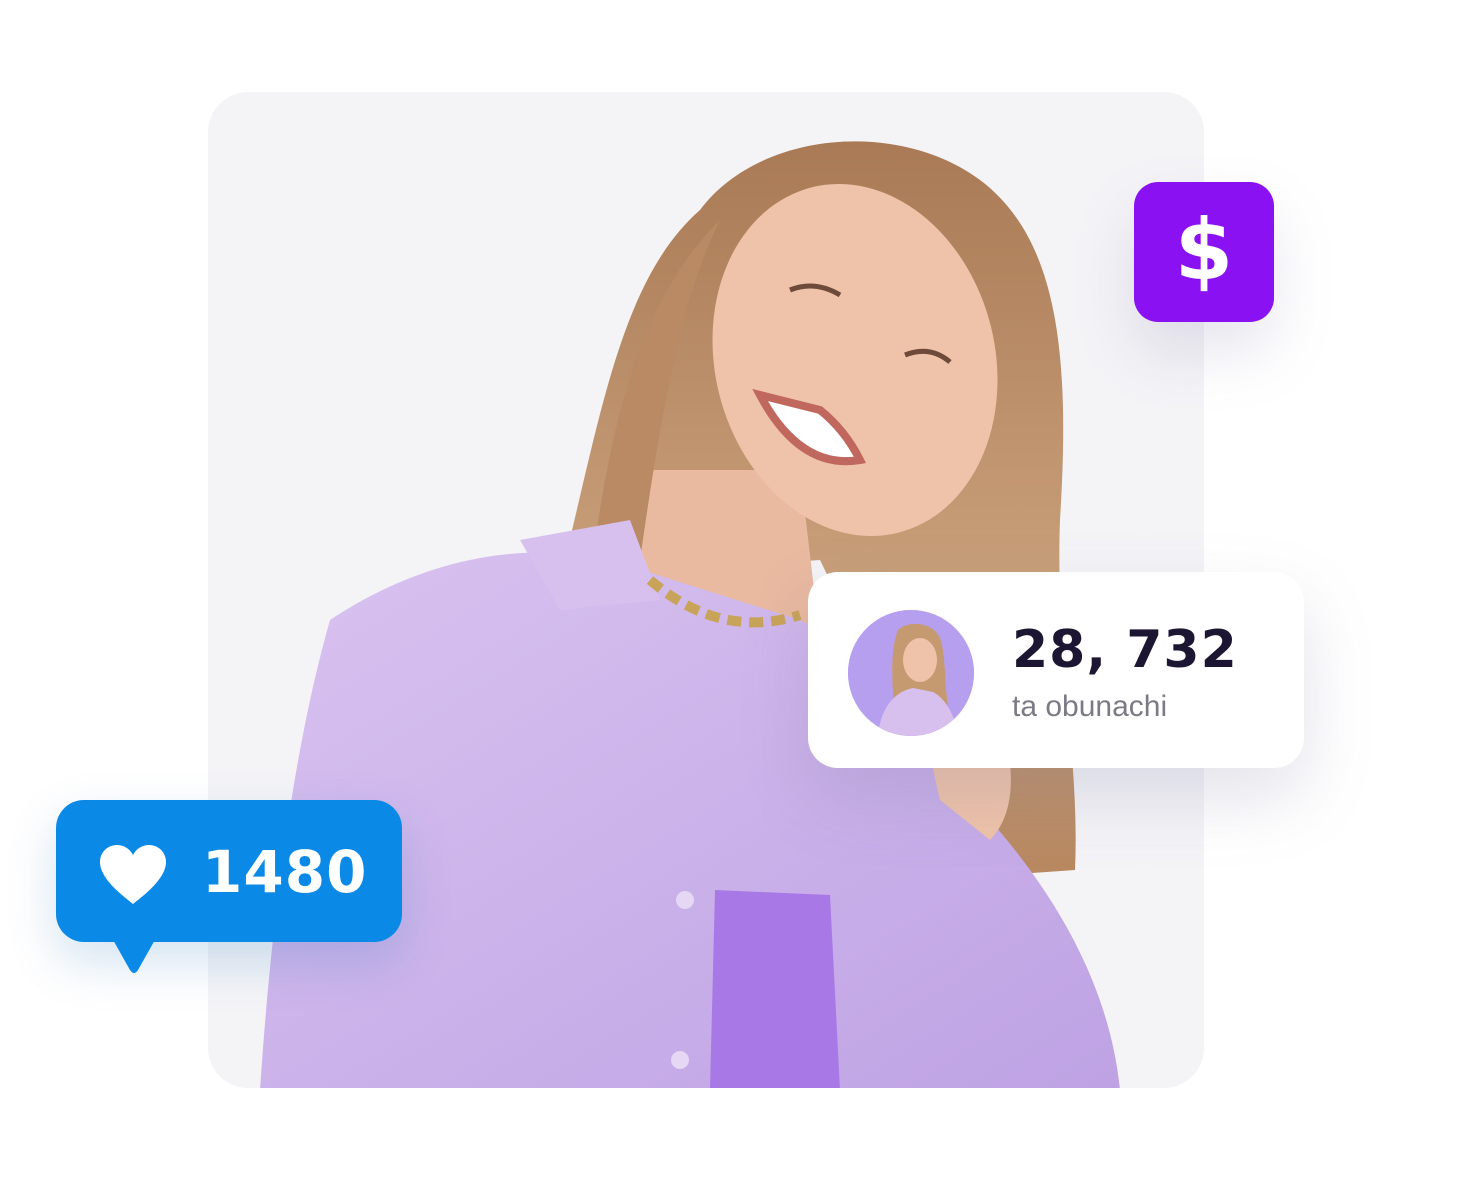 The image size is (1464, 1180). I want to click on followers-card: 28, 732 ta obunachi, so click(1056, 670).